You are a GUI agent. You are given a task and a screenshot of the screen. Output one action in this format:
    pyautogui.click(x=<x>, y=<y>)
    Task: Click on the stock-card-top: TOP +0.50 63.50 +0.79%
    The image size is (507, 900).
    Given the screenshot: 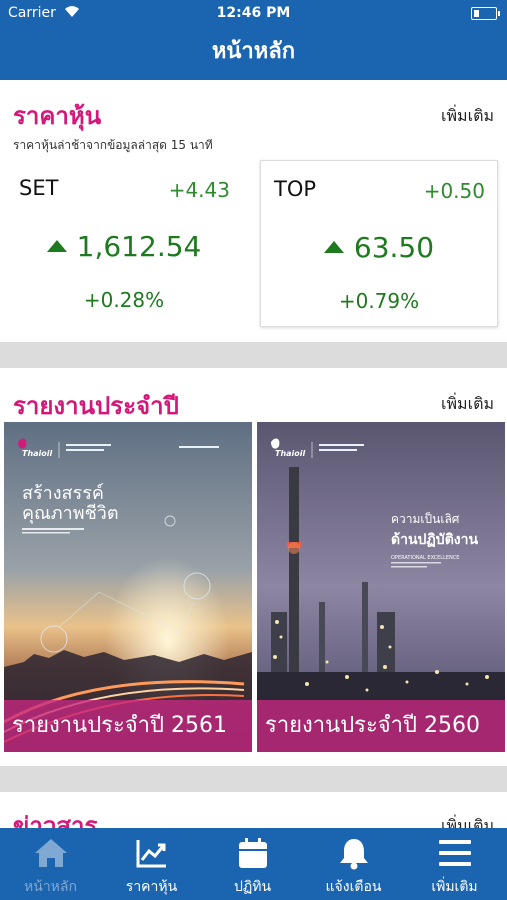 What is the action you would take?
    pyautogui.click(x=379, y=243)
    